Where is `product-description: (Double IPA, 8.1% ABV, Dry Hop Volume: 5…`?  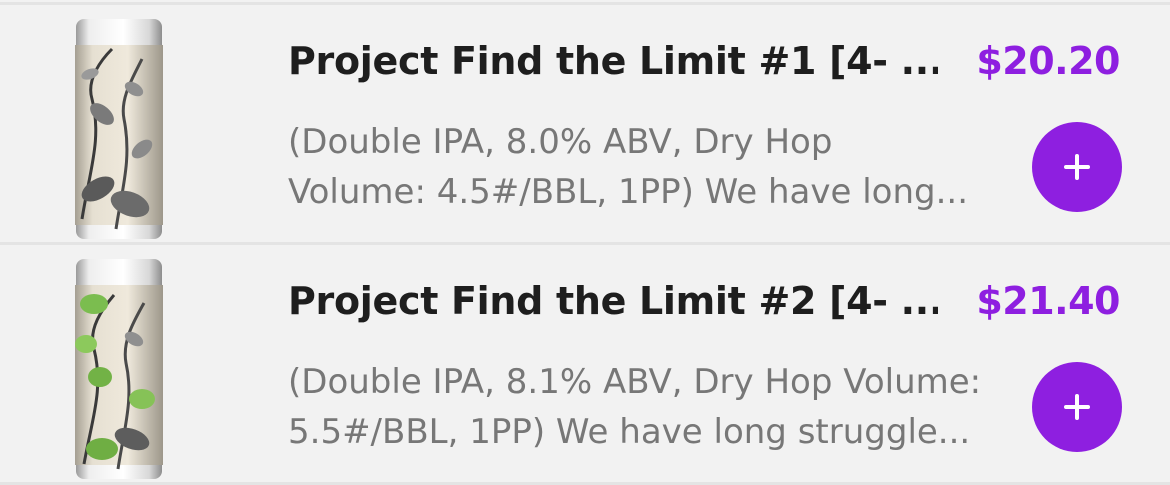
product-description: (Double IPA, 8.1% ABV, Dry Hop Volume: 5… is located at coordinates (638, 407).